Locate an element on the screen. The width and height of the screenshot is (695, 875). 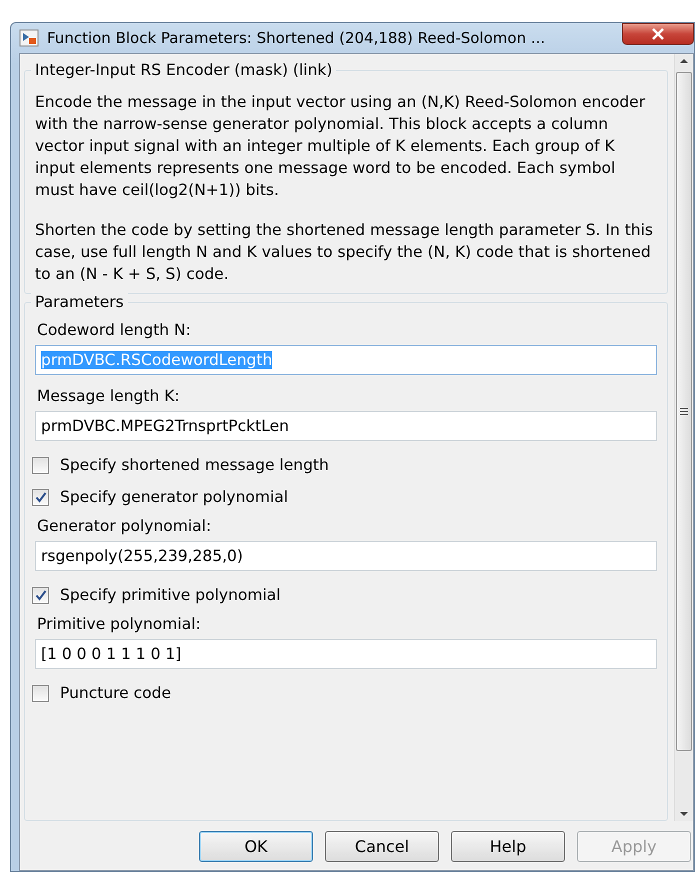
scroll-up-icon is located at coordinates (684, 61).